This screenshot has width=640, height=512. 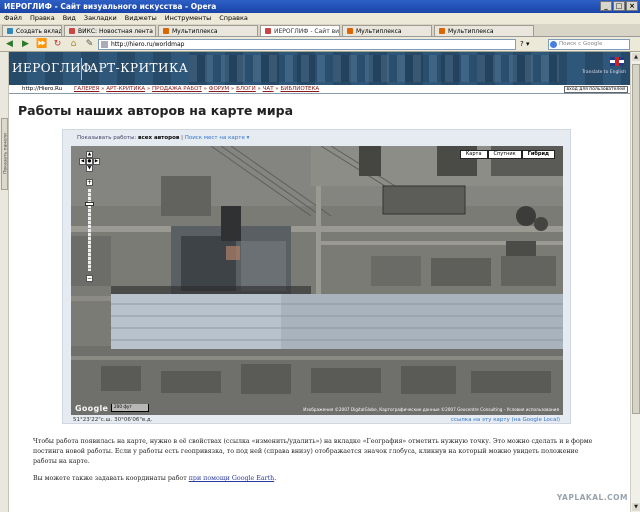 What do you see at coordinates (42, 18) in the screenshot?
I see `menu-edit: Правка` at bounding box center [42, 18].